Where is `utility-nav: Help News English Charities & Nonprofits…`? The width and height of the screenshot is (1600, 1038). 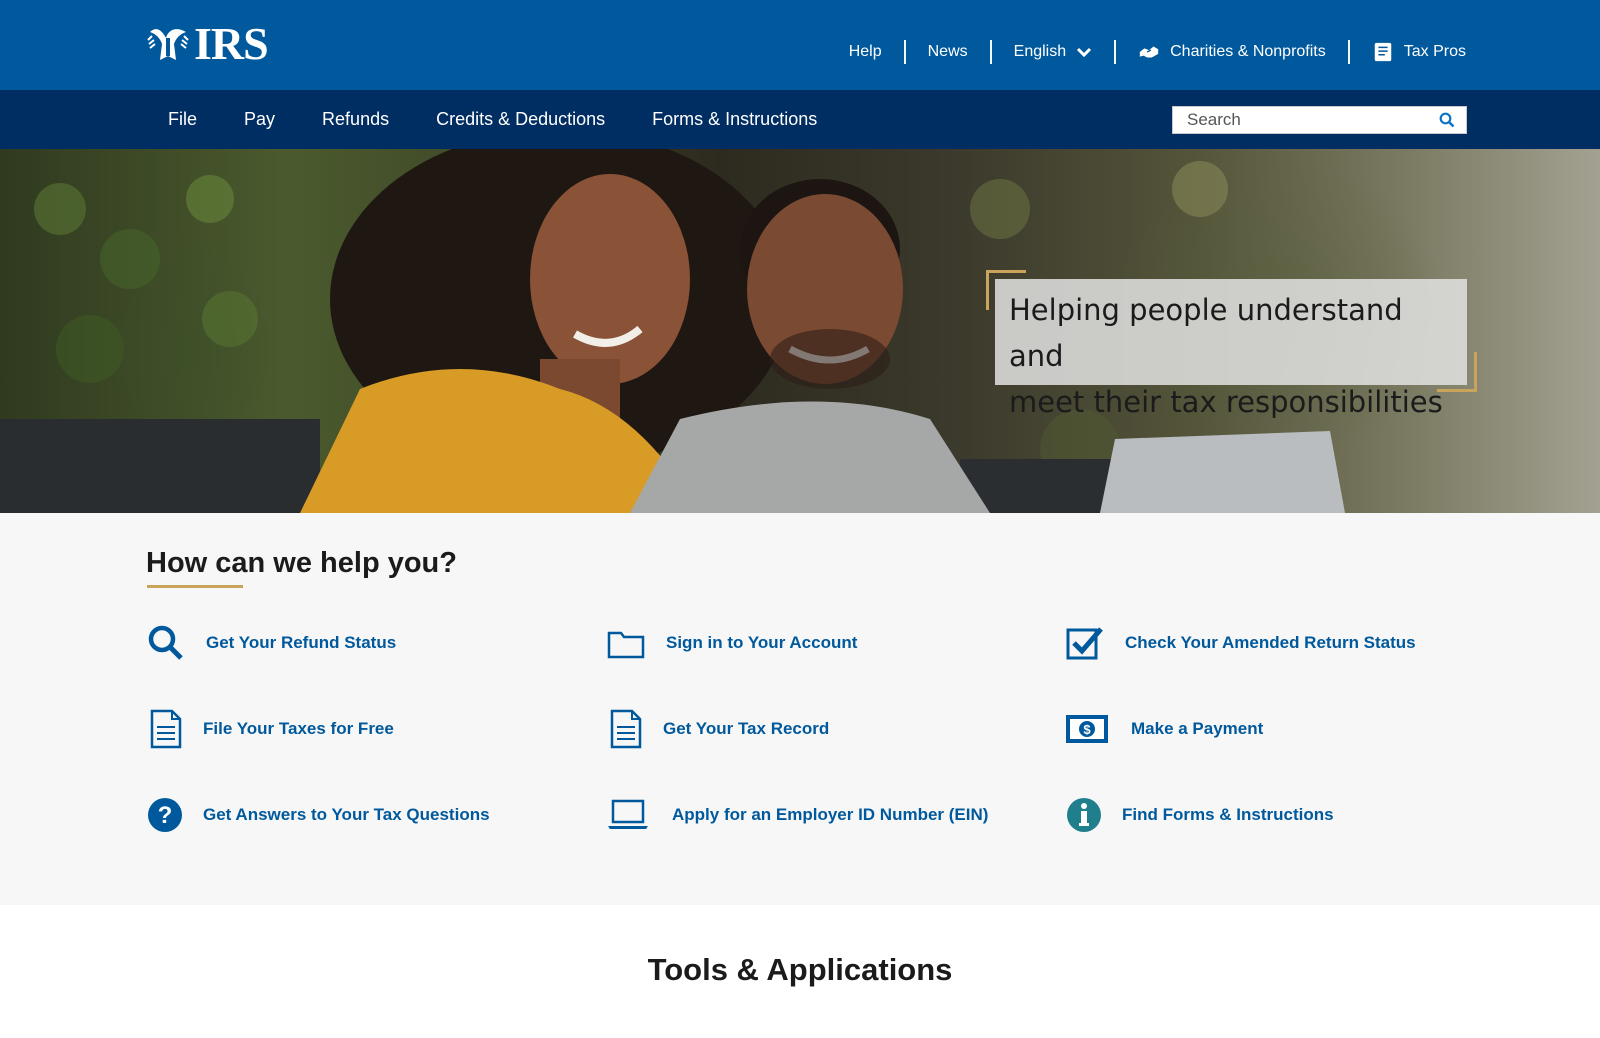 utility-nav: Help News English Charities & Nonprofits… is located at coordinates (1157, 52).